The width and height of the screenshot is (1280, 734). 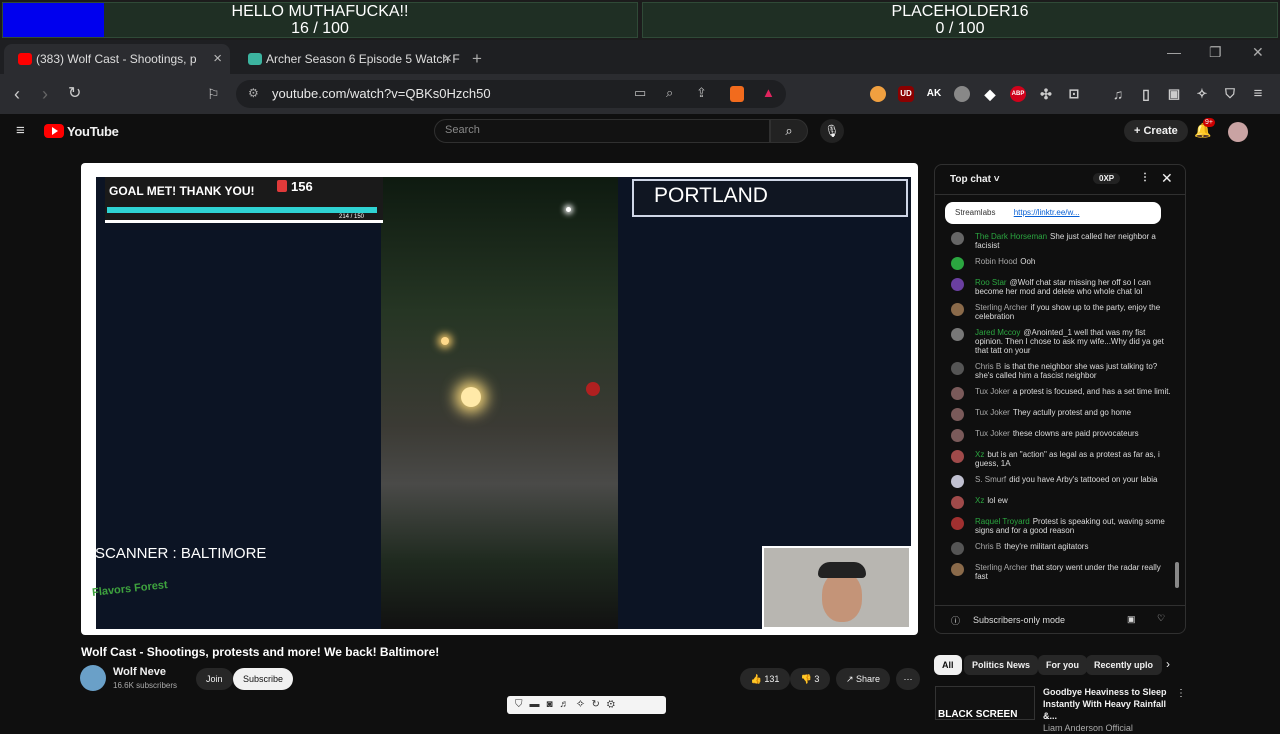 I want to click on share-icon: ⇪, so click(x=701, y=93).